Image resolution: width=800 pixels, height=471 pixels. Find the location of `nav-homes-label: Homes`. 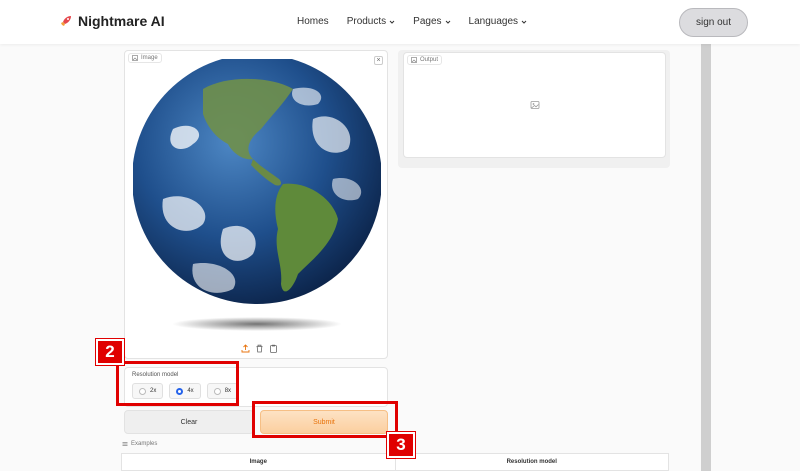

nav-homes-label: Homes is located at coordinates (313, 21).